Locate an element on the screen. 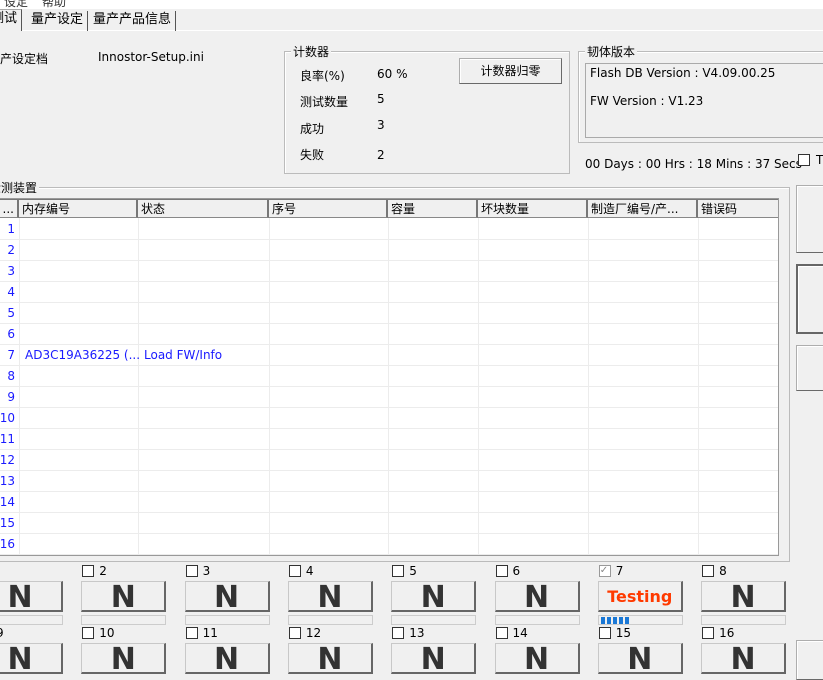 This screenshot has height=680, width=823. table-row: 5 is located at coordinates (389, 312).